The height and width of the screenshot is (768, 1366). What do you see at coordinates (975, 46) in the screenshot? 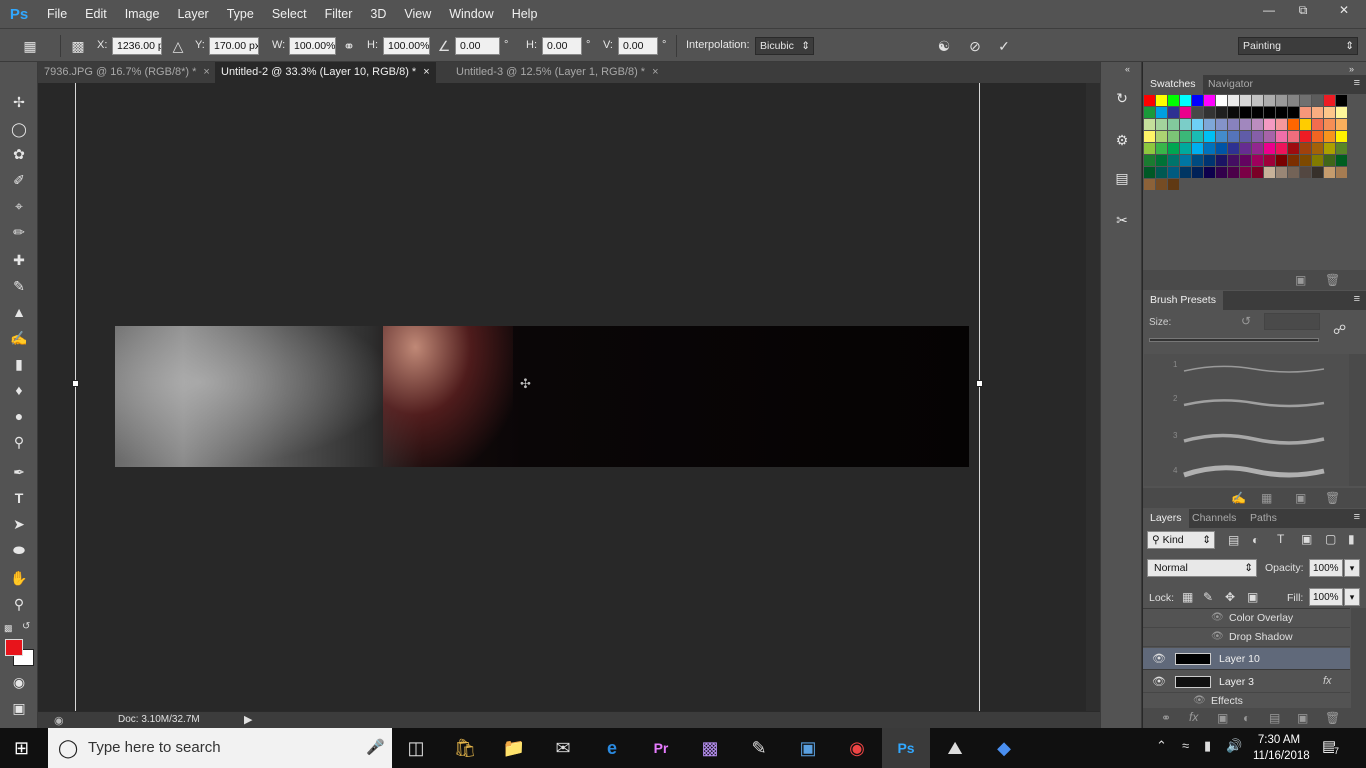
I see `cancel-transform-icon: ⊘` at bounding box center [975, 46].